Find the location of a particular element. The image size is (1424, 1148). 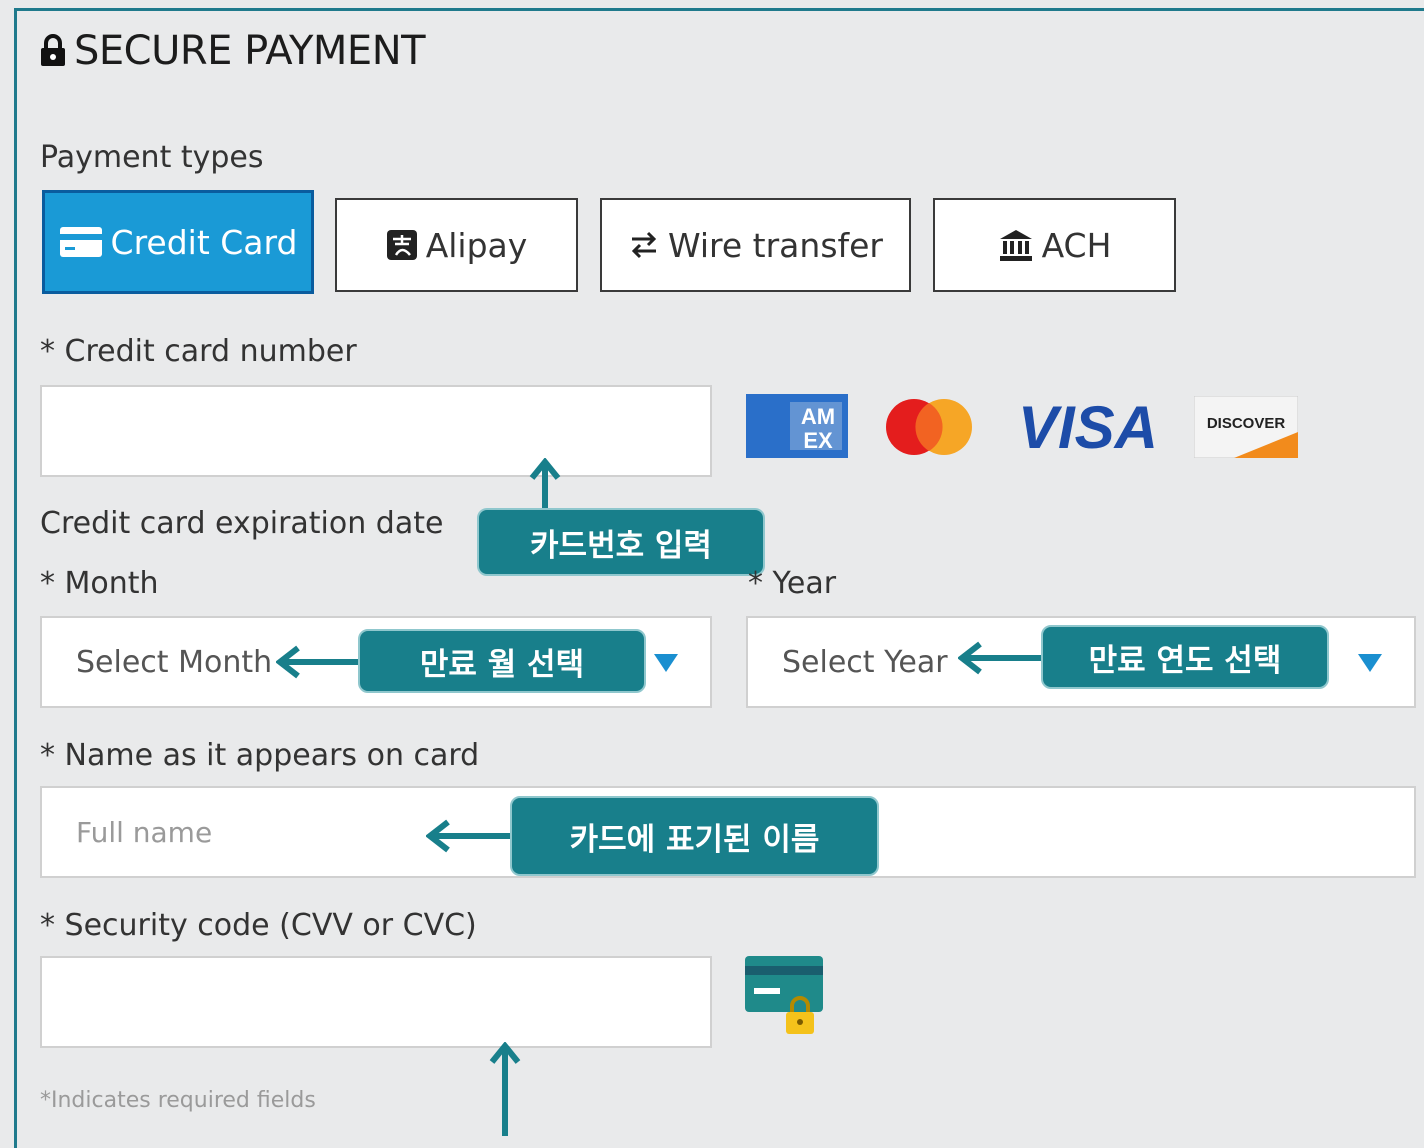

year-label: Year is located at coordinates (792, 583).